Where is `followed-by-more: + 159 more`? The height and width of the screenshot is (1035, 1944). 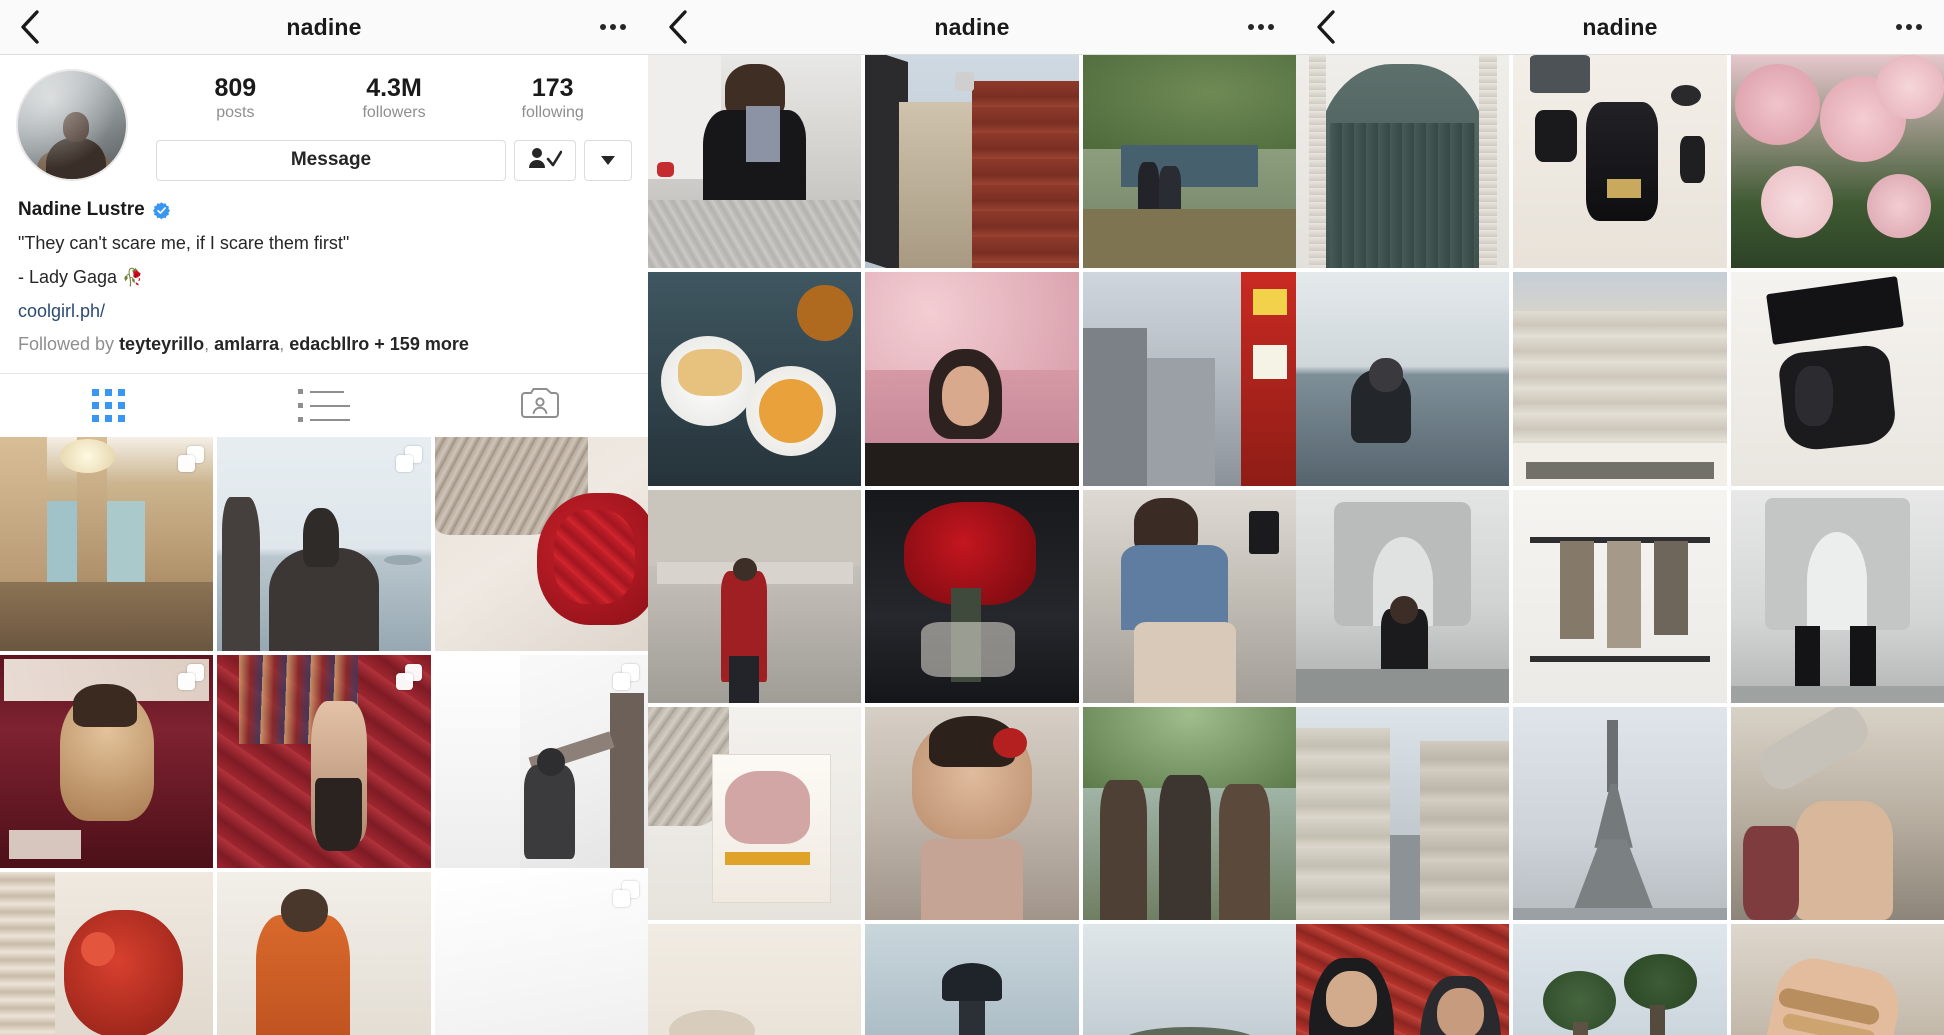
followed-by-more: + 159 more is located at coordinates (421, 344).